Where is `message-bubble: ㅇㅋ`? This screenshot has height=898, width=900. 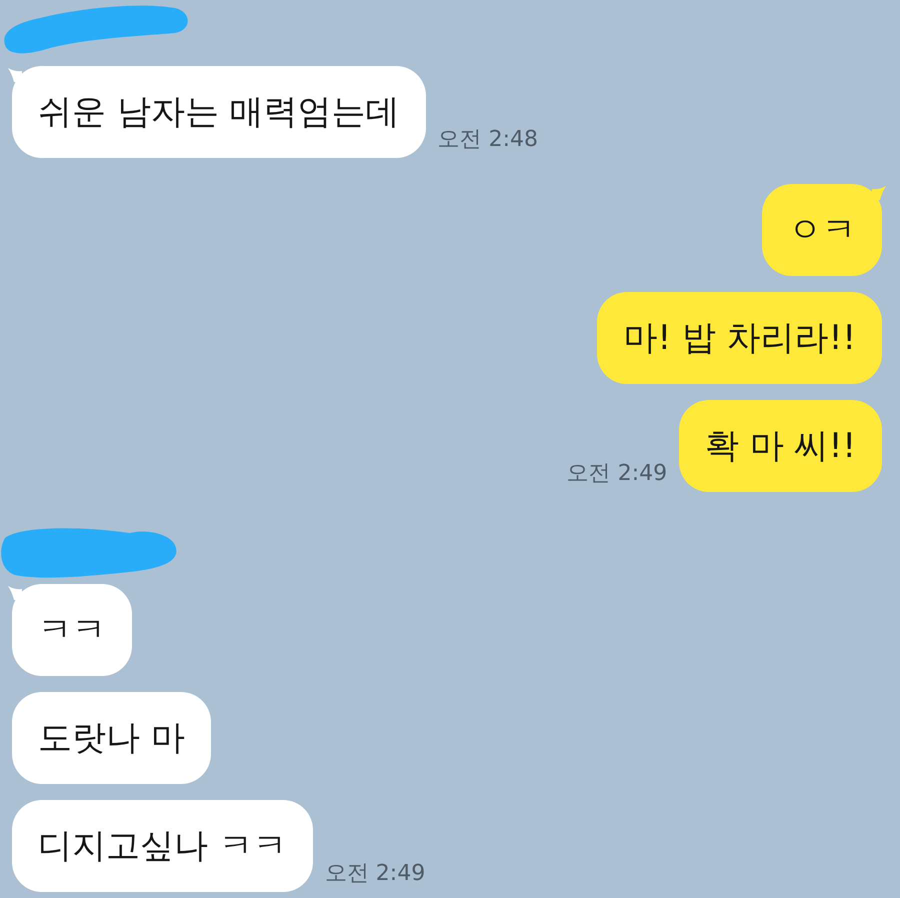 message-bubble: ㅇㅋ is located at coordinates (822, 230).